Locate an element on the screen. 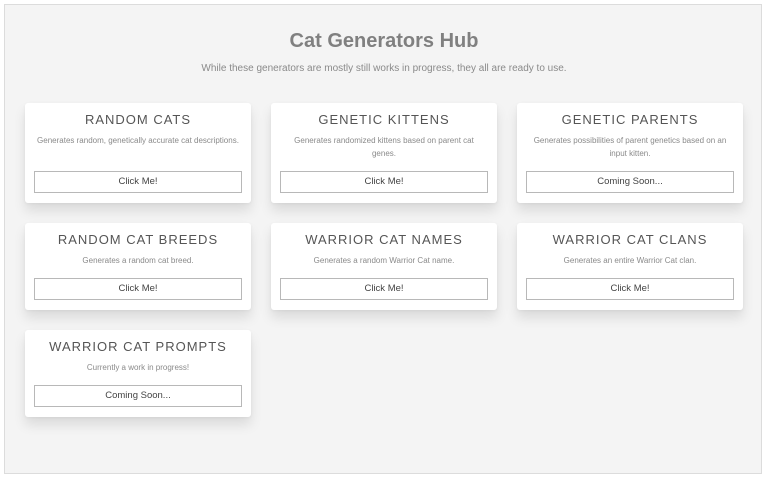 Image resolution: width=768 pixels, height=480 pixels. card-description: Currently a work in progress! is located at coordinates (138, 367).